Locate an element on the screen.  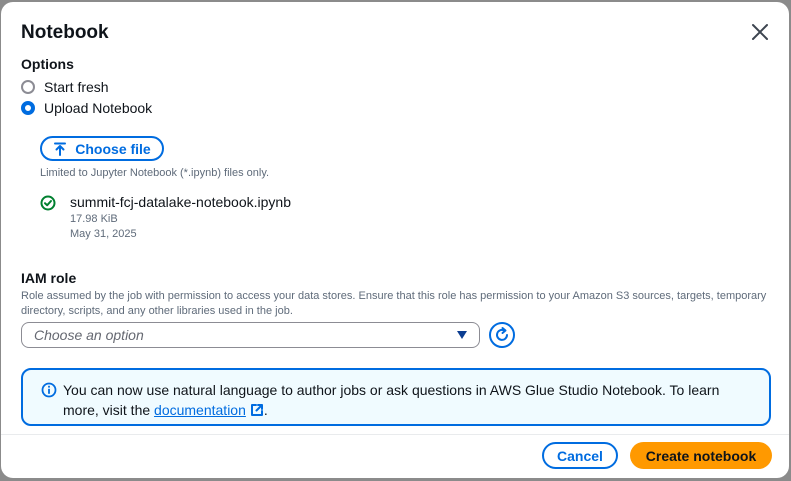
options-label: Options is located at coordinates (47, 64).